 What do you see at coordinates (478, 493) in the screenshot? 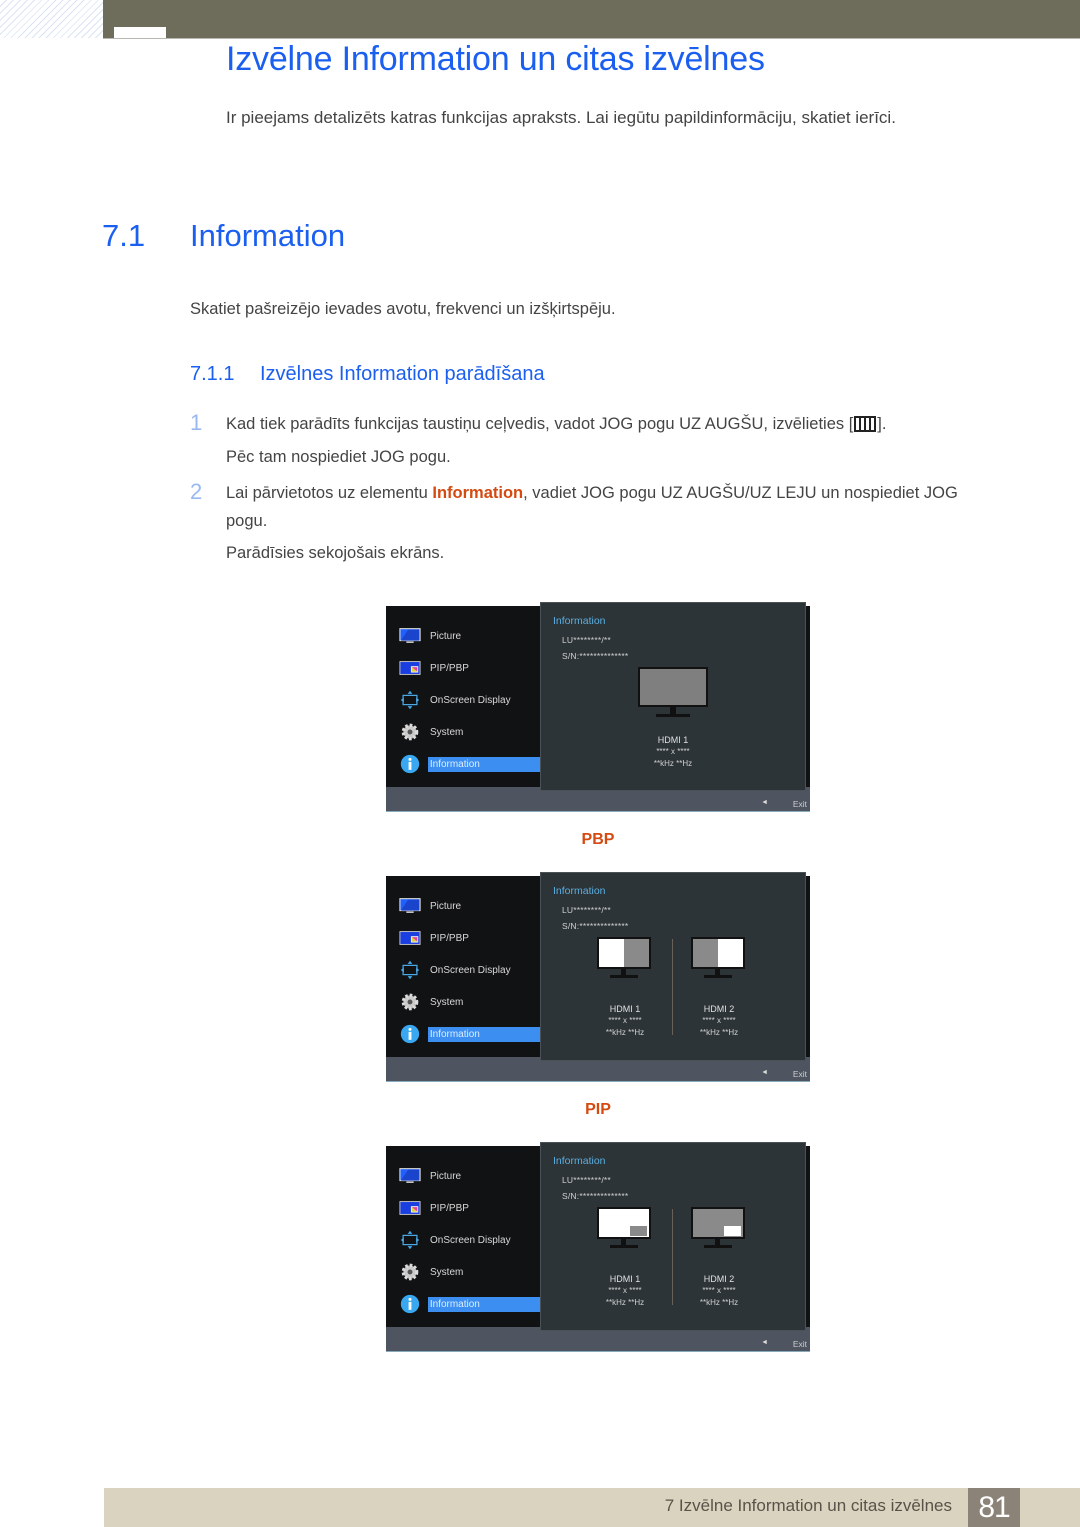
I see `highlight-information: Information` at bounding box center [478, 493].